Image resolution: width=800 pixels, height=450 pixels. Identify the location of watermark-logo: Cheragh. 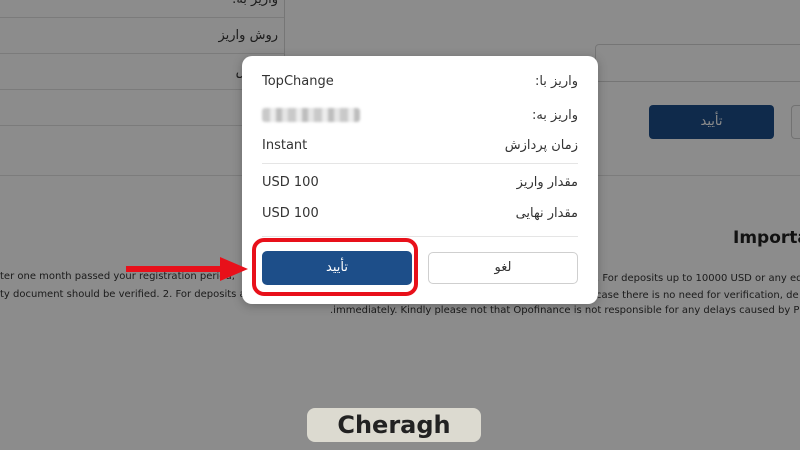
(394, 425).